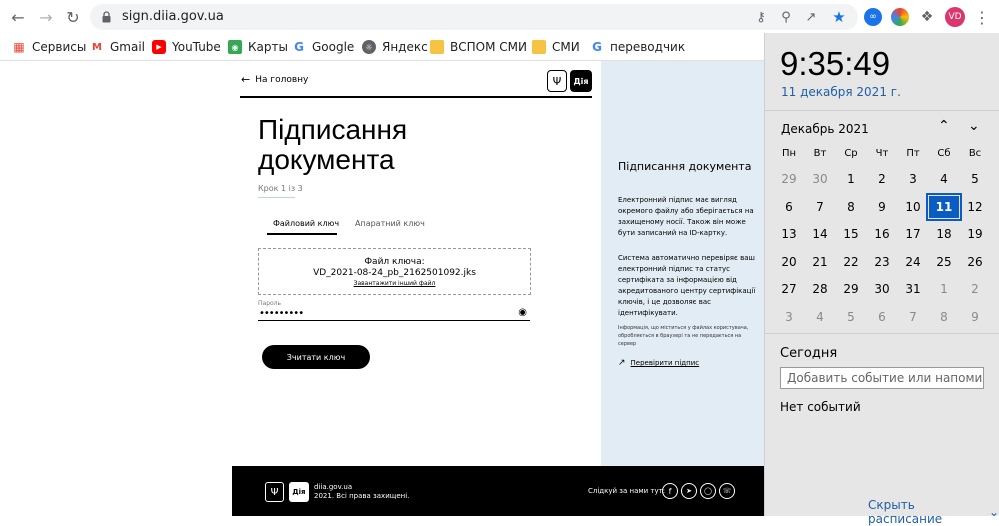  Describe the element at coordinates (19, 47) in the screenshot. I see `apps-icon: ▦` at that location.